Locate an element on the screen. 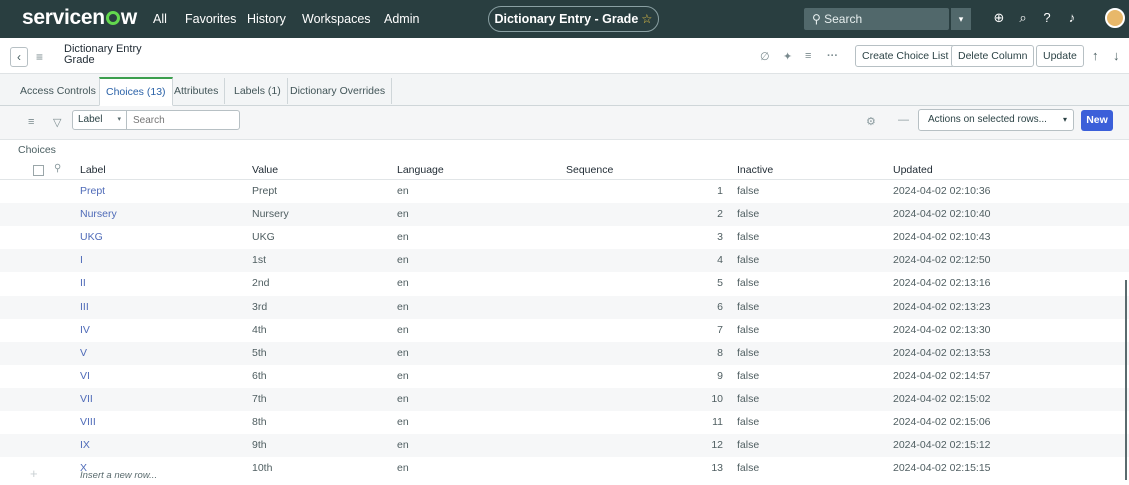  nav-workspaces: Workspaces is located at coordinates (336, 19).